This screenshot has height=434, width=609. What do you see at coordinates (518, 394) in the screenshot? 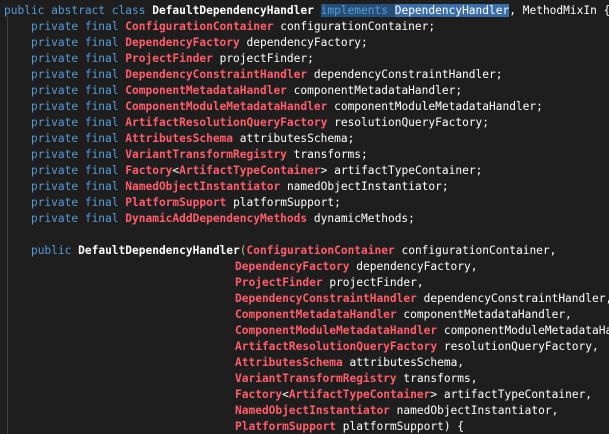
I see `param-name: artifactTypeContainer,` at bounding box center [518, 394].